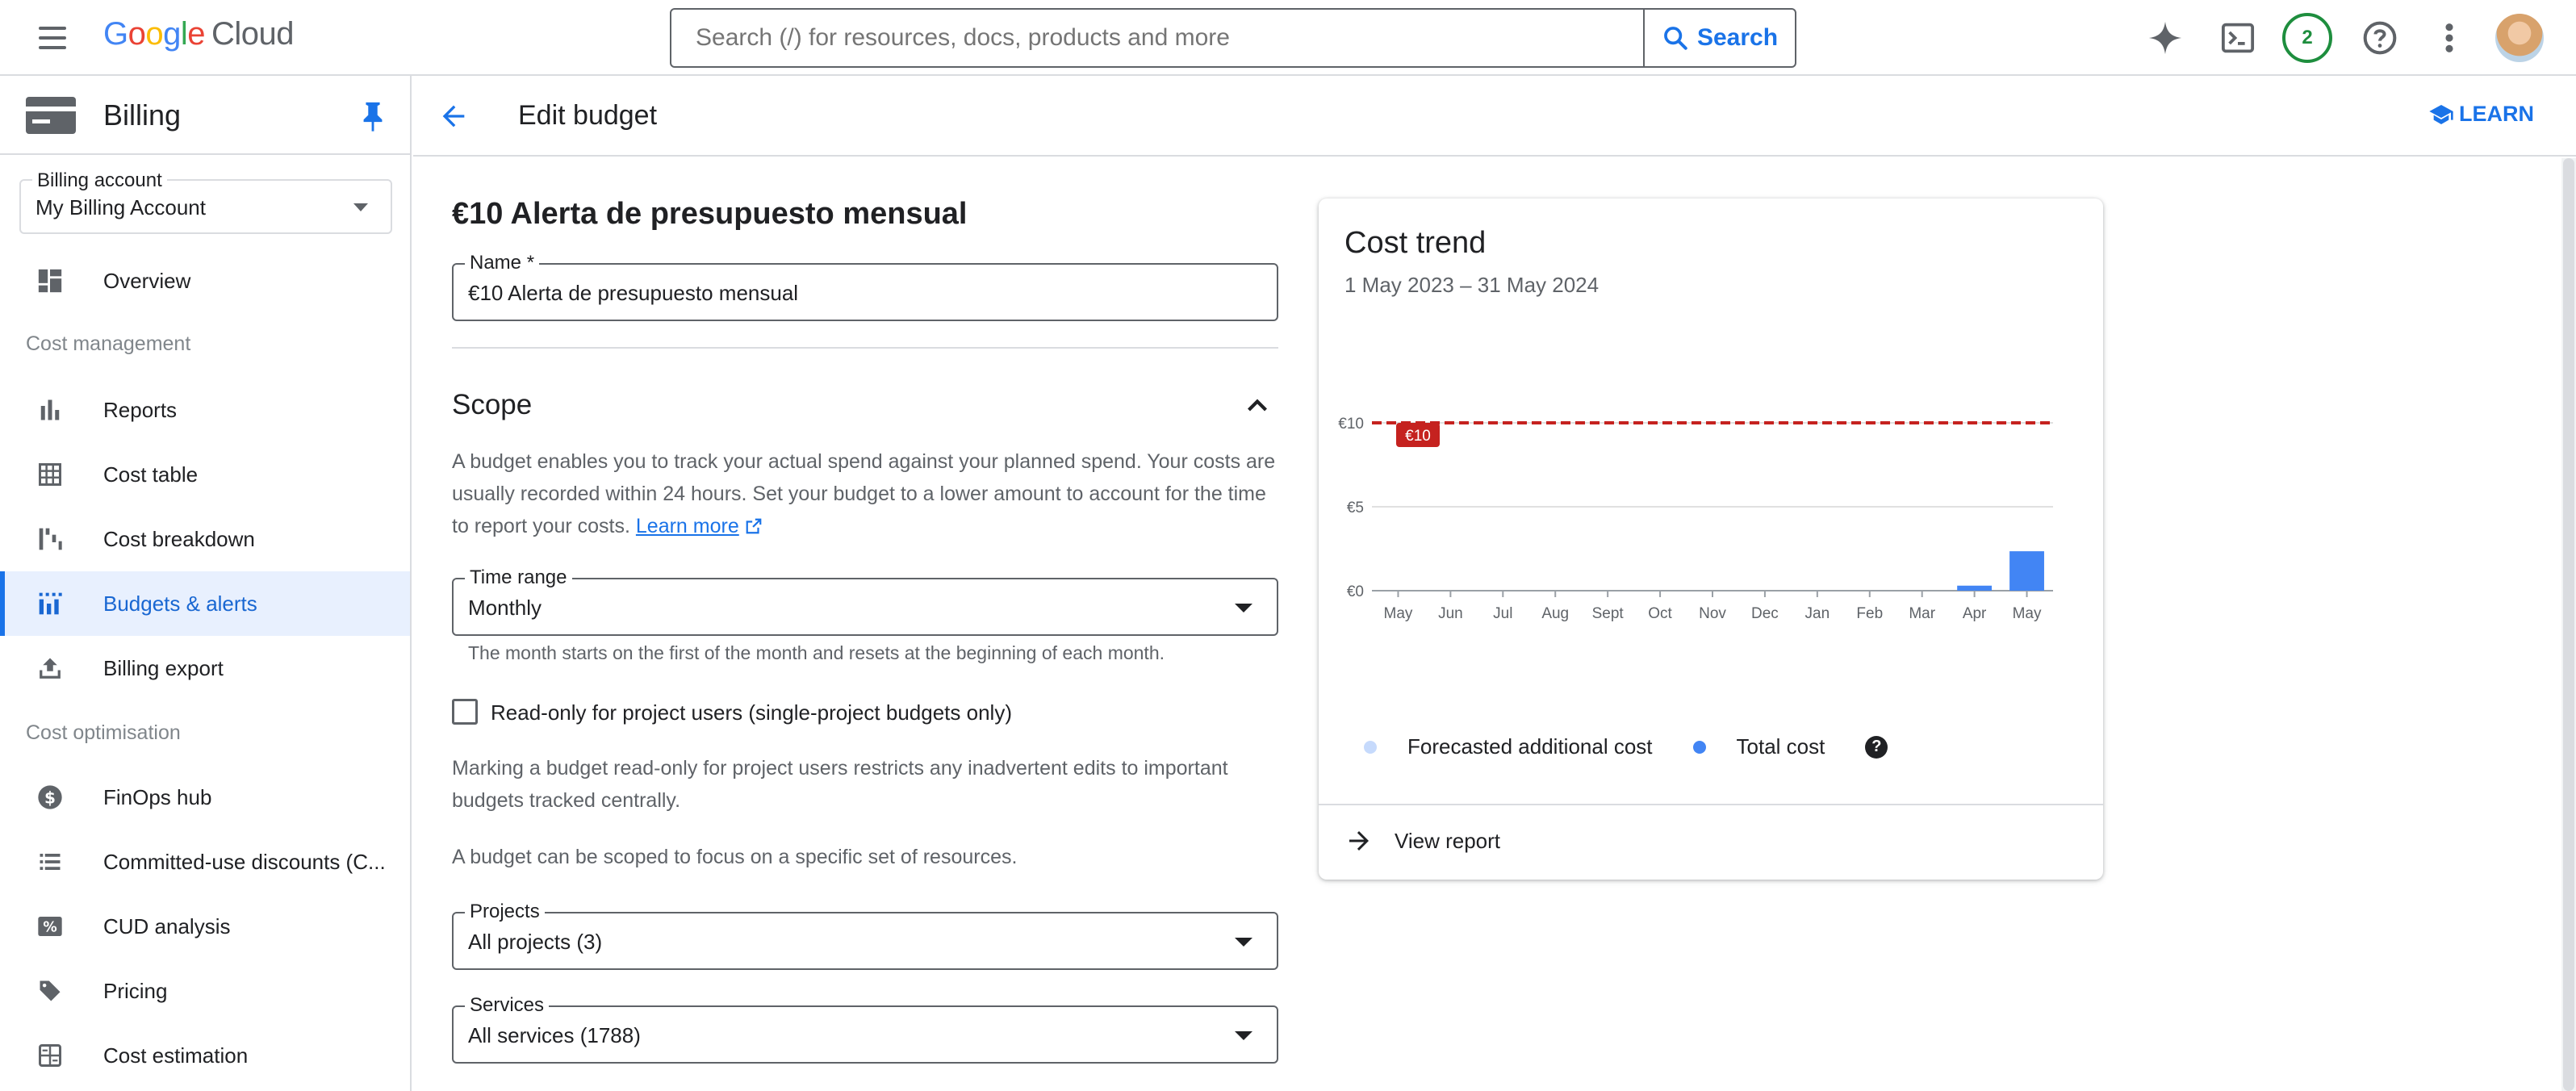 The image size is (2576, 1091). I want to click on notifications-badge: 2, so click(2307, 38).